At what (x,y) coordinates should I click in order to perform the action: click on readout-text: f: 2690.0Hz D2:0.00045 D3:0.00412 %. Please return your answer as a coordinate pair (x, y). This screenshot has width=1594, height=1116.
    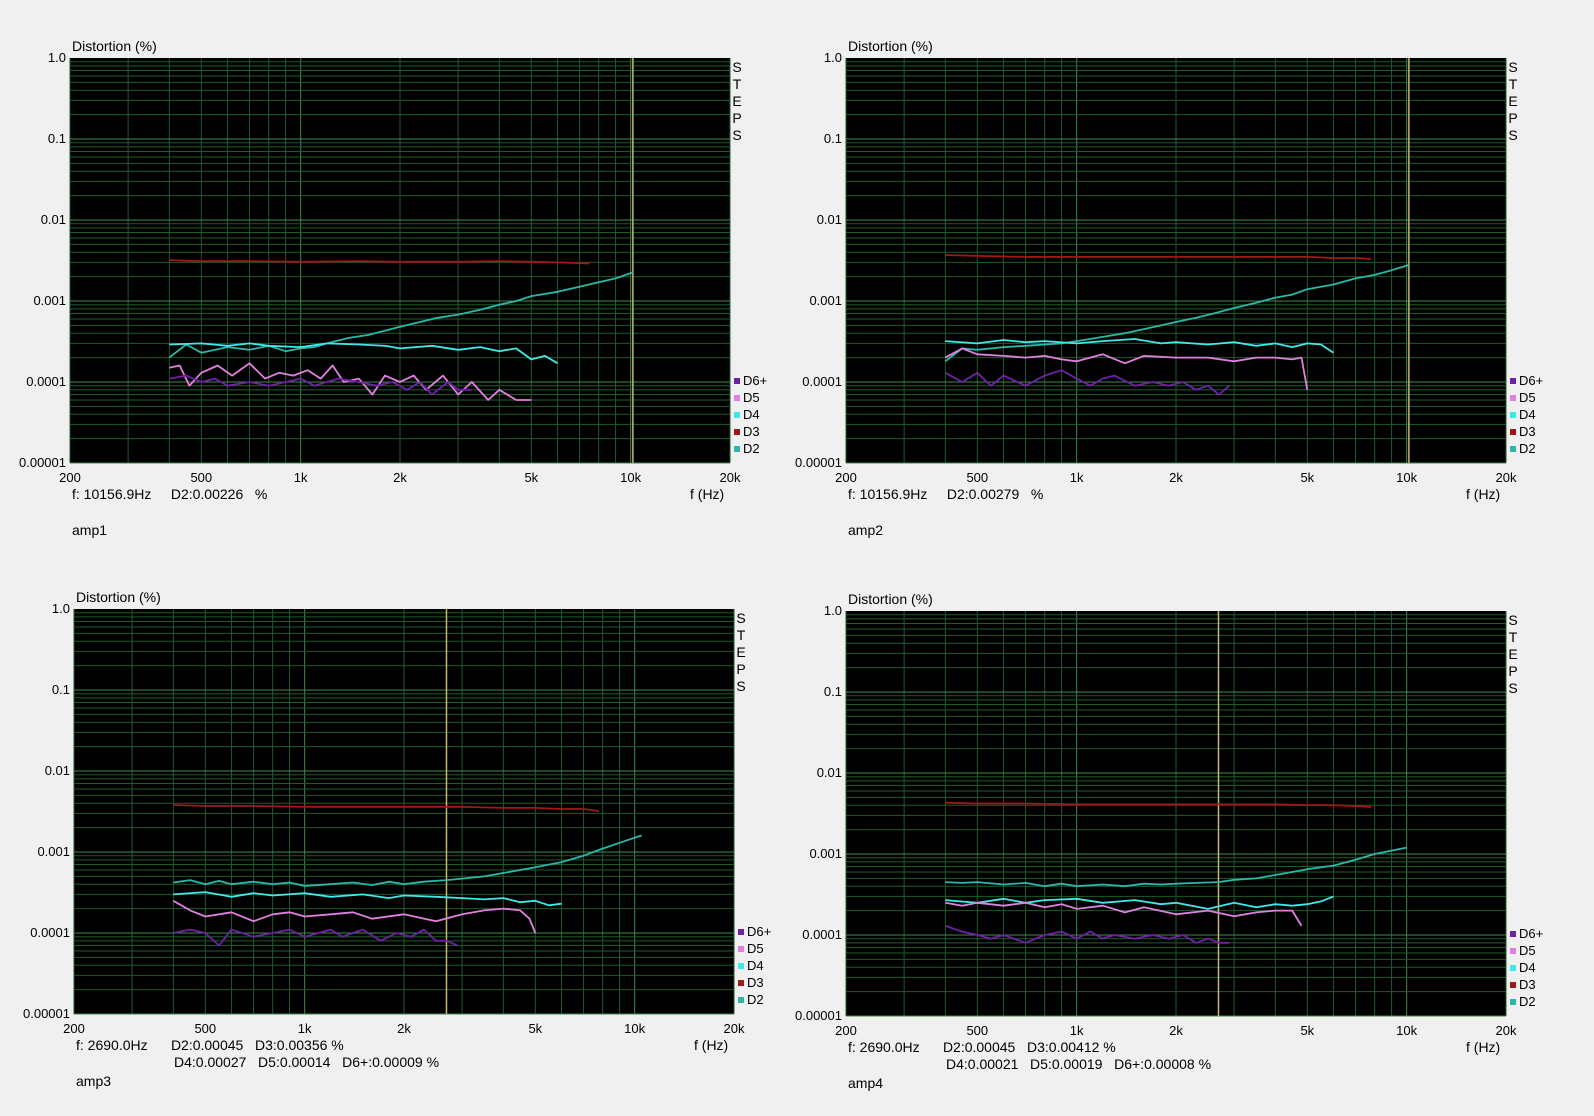
    Looking at the image, I should click on (982, 1047).